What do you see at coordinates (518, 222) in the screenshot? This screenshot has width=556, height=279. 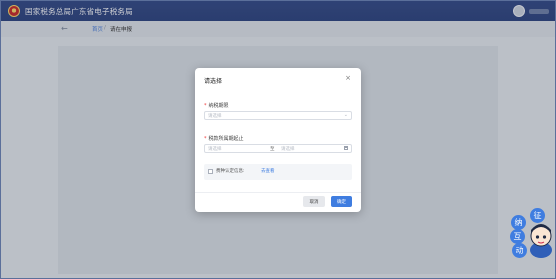 I see `assistant-char-2: 纳` at bounding box center [518, 222].